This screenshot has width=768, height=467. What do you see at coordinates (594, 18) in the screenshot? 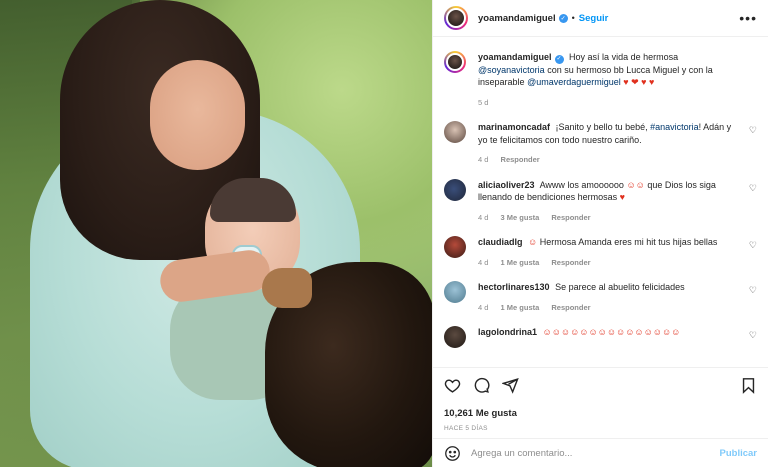
I see `follow-button: Seguir` at bounding box center [594, 18].